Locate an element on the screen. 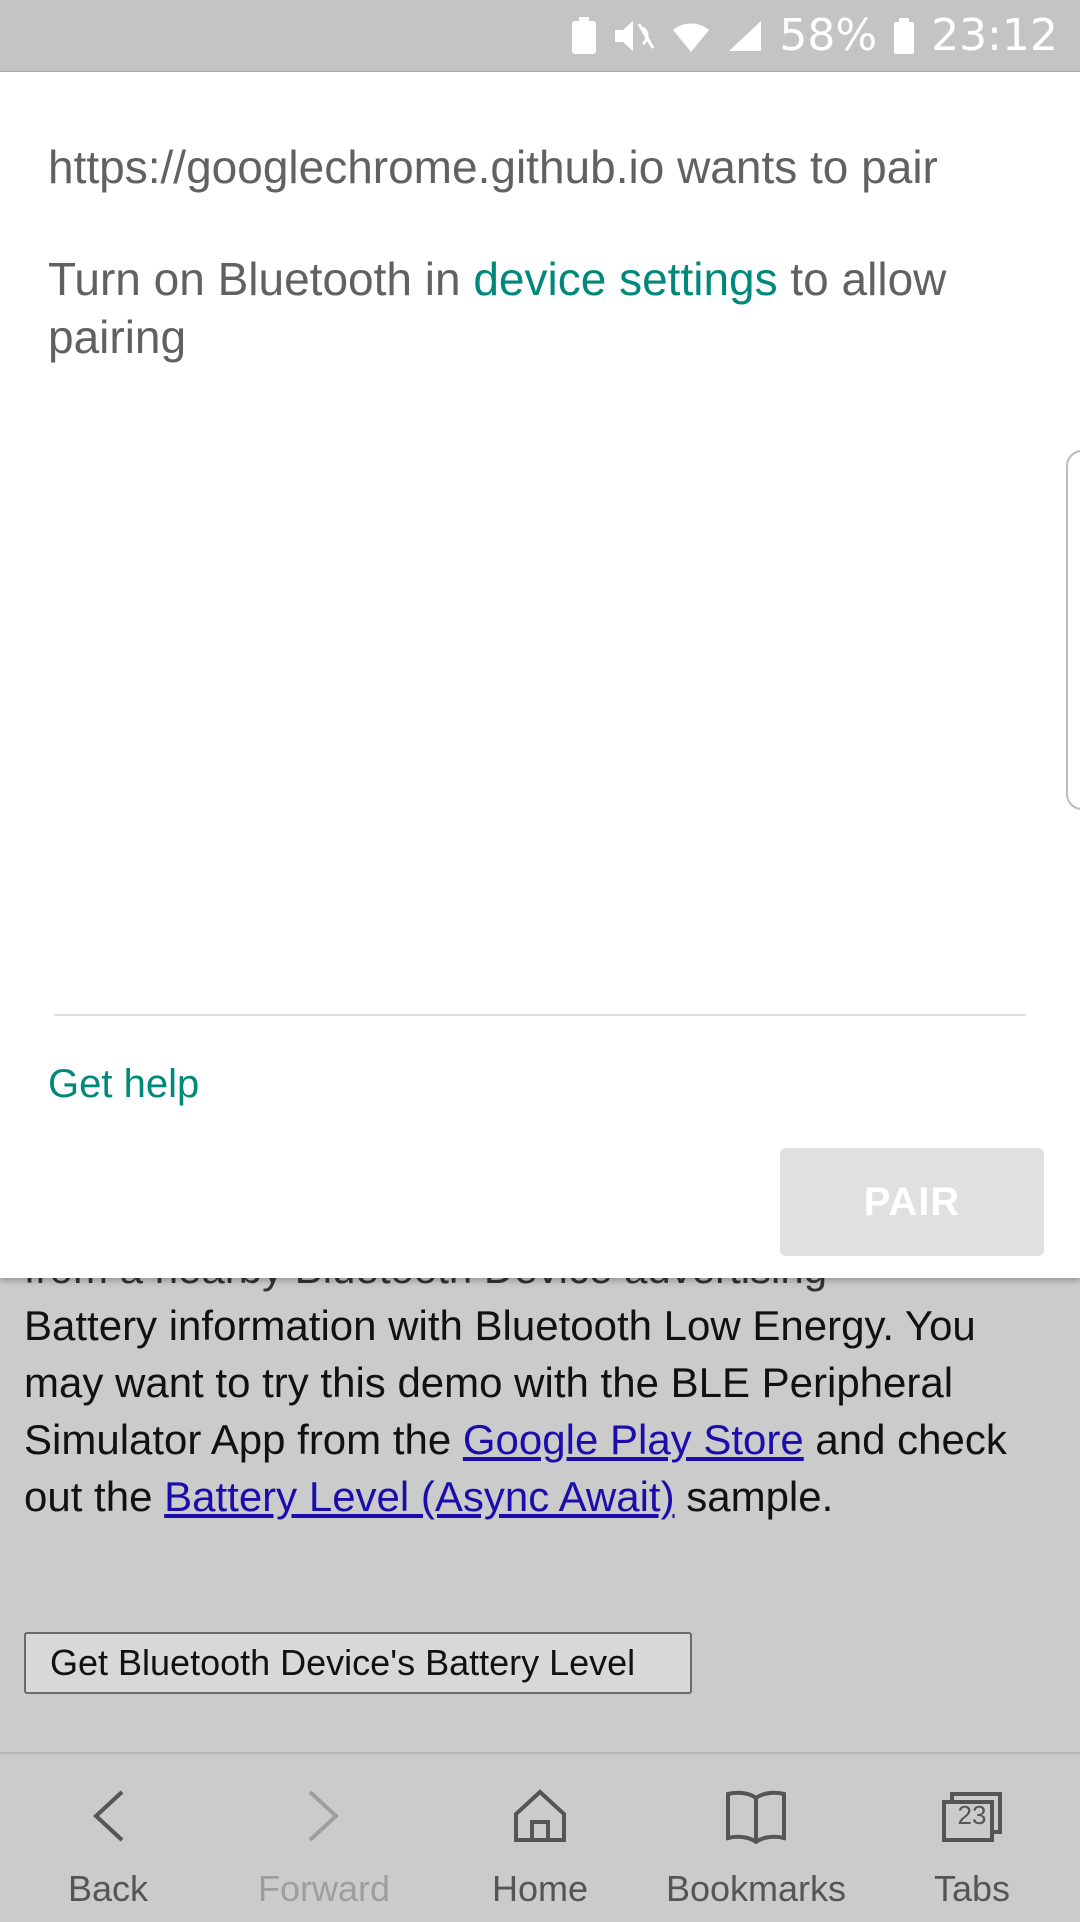  clock: 23:12 is located at coordinates (994, 35).